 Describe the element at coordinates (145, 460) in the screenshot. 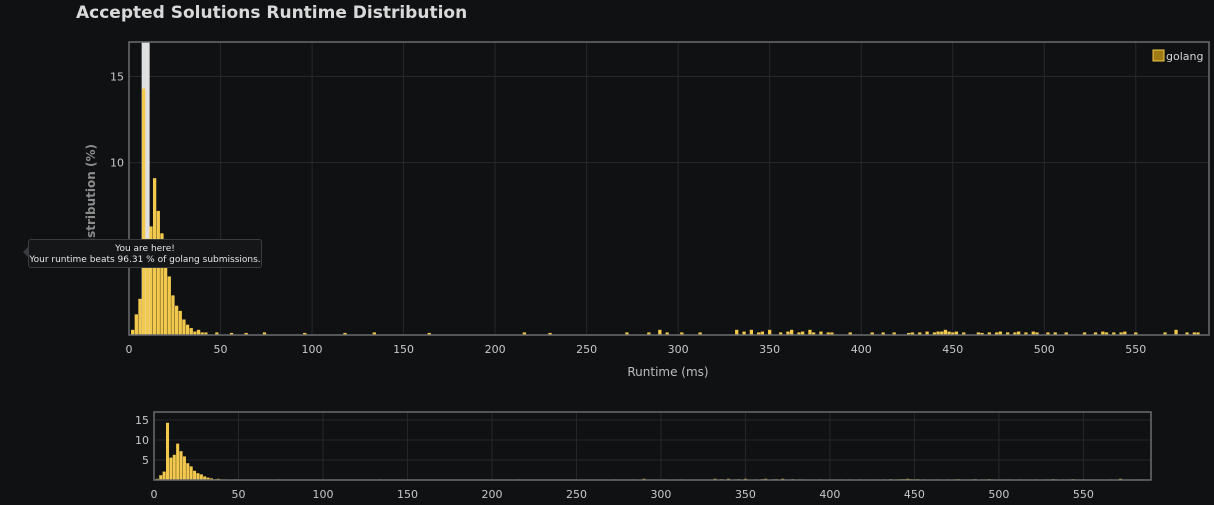

I see `y-tick-label: 5` at that location.